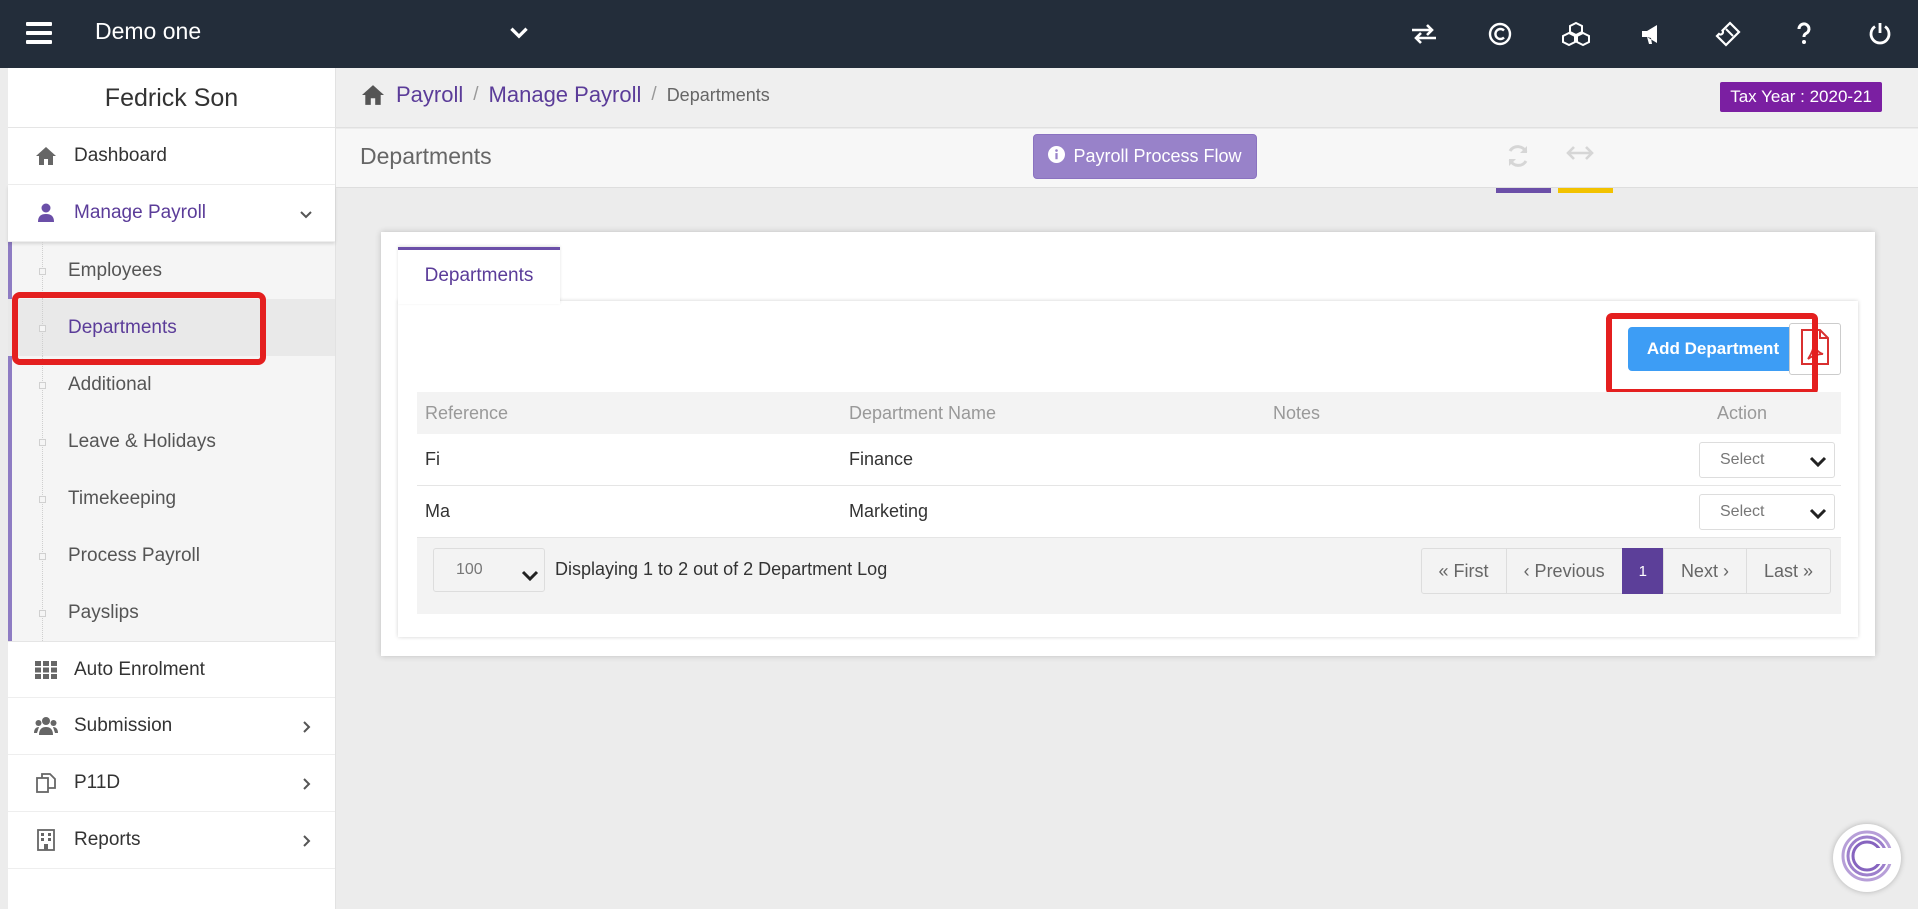  What do you see at coordinates (1129, 460) in the screenshot?
I see `table-row: Fi Finance Select` at bounding box center [1129, 460].